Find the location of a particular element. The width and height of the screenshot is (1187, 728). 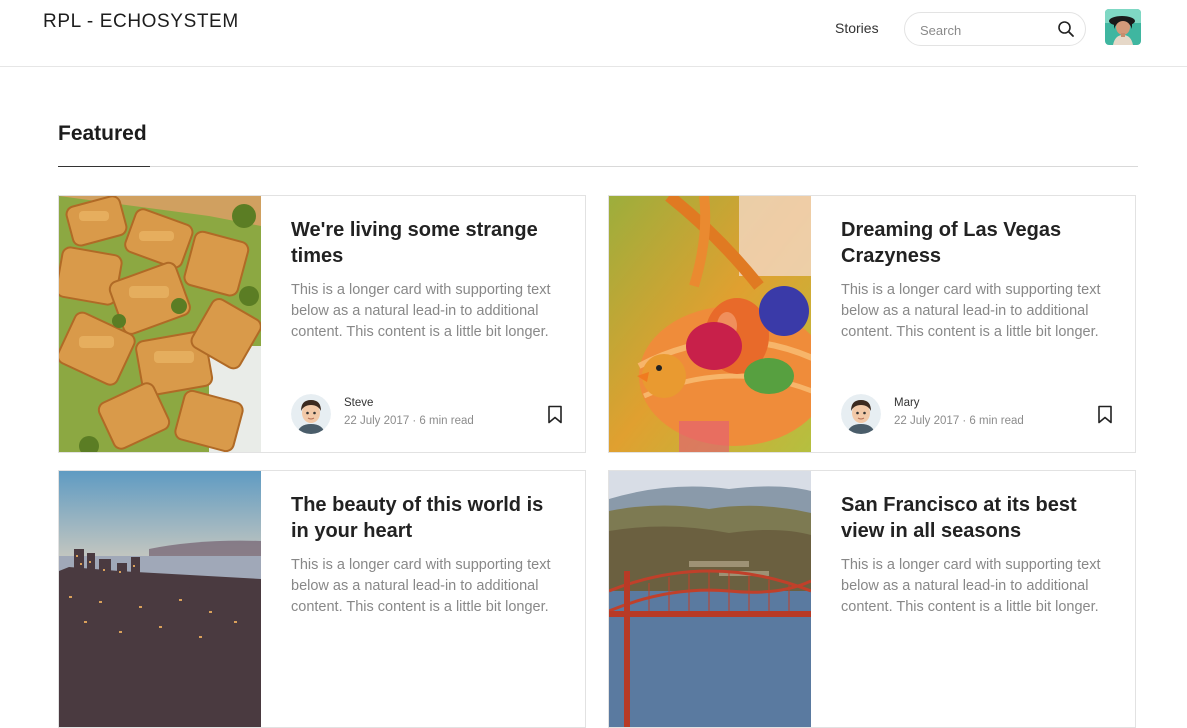

featured-heading: Featured is located at coordinates (102, 133).